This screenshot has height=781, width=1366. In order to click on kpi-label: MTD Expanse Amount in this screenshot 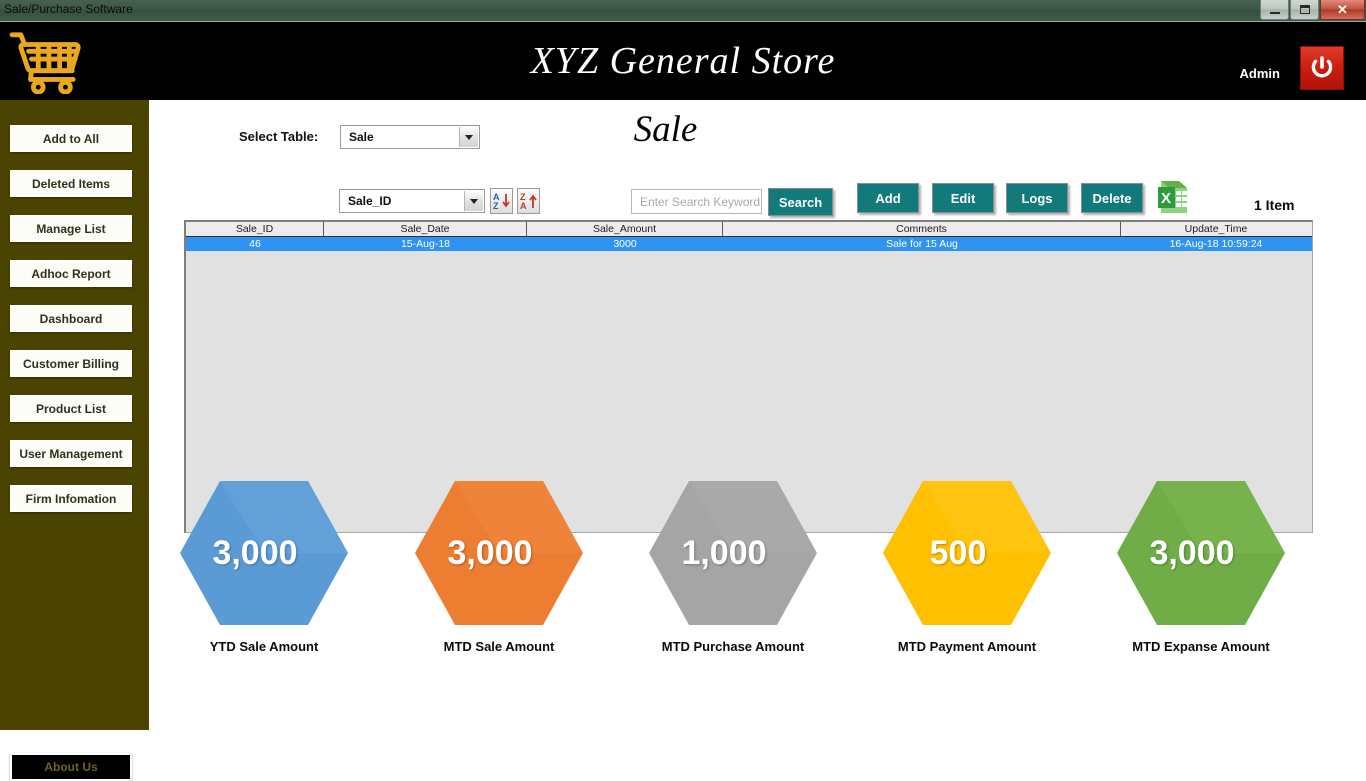, I will do `click(1201, 646)`.